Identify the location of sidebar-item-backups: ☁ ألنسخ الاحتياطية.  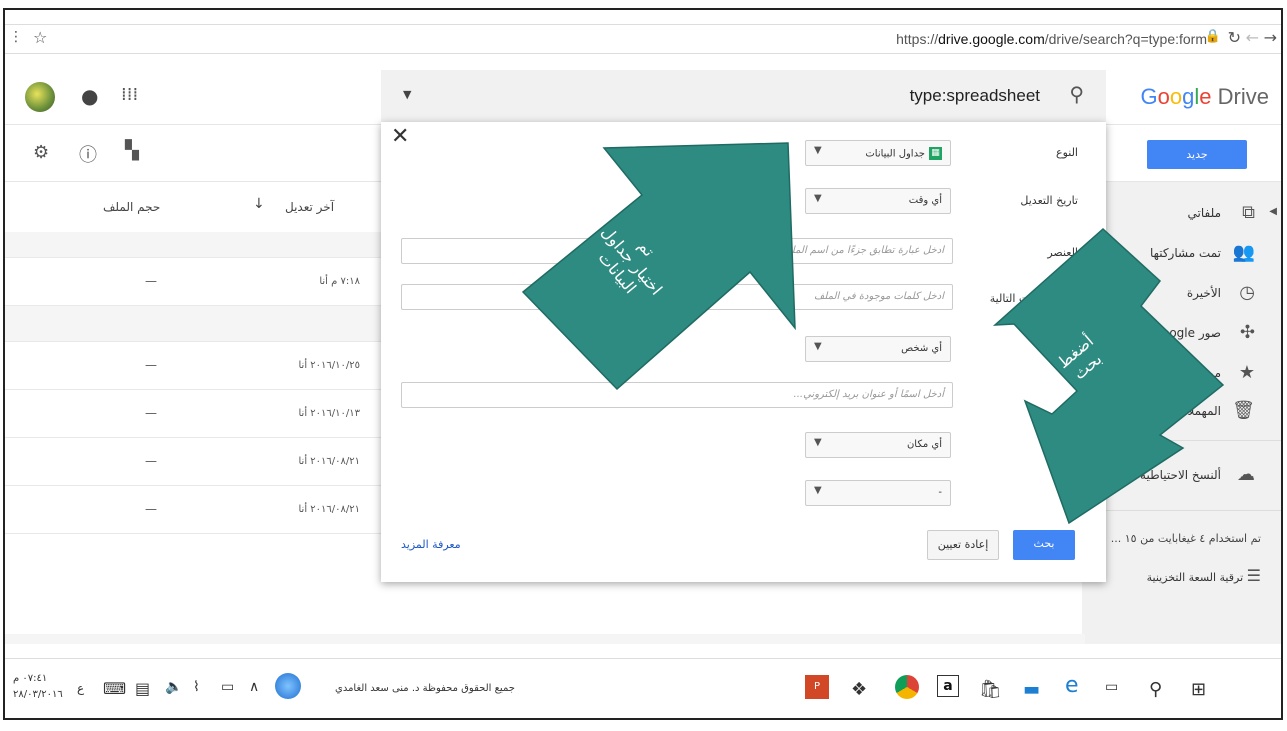
(1181, 476).